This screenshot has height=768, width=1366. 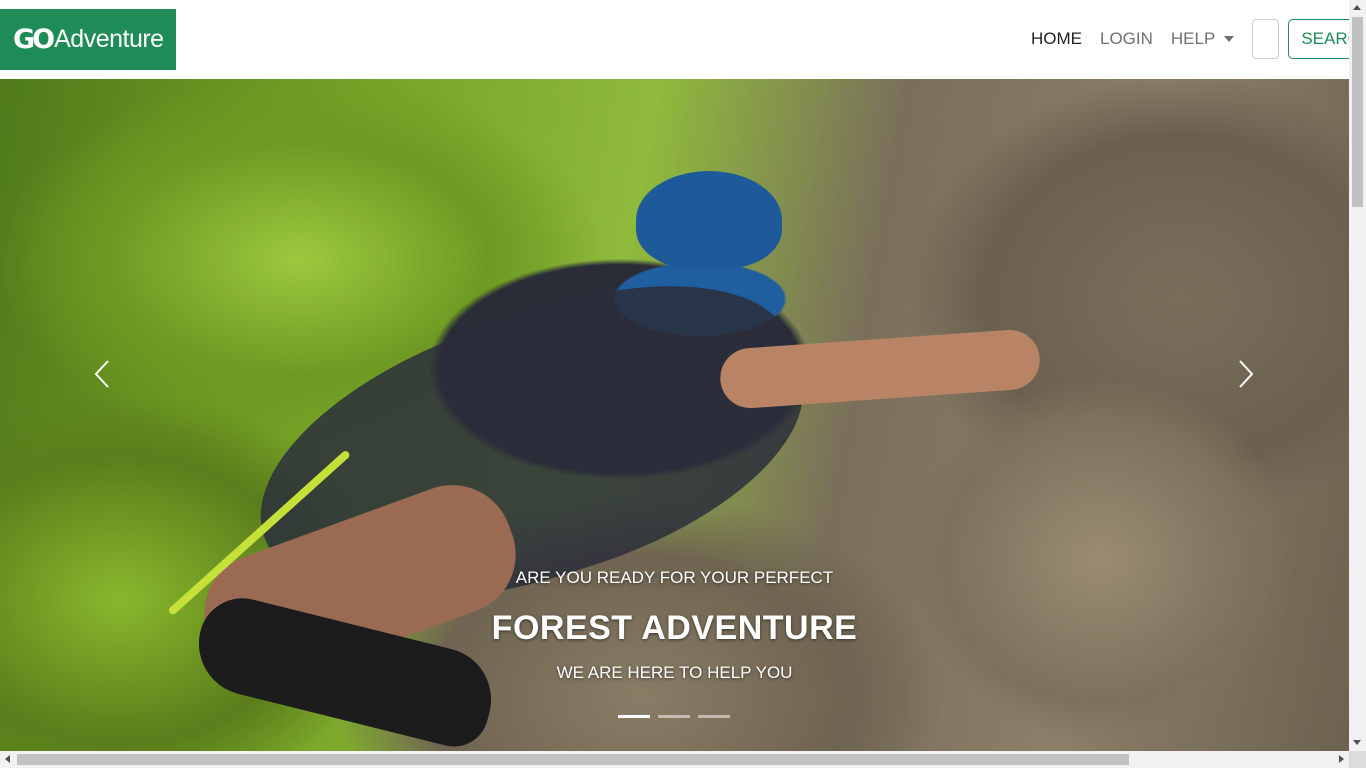 What do you see at coordinates (1318, 39) in the screenshot?
I see `search-button: SEARCH` at bounding box center [1318, 39].